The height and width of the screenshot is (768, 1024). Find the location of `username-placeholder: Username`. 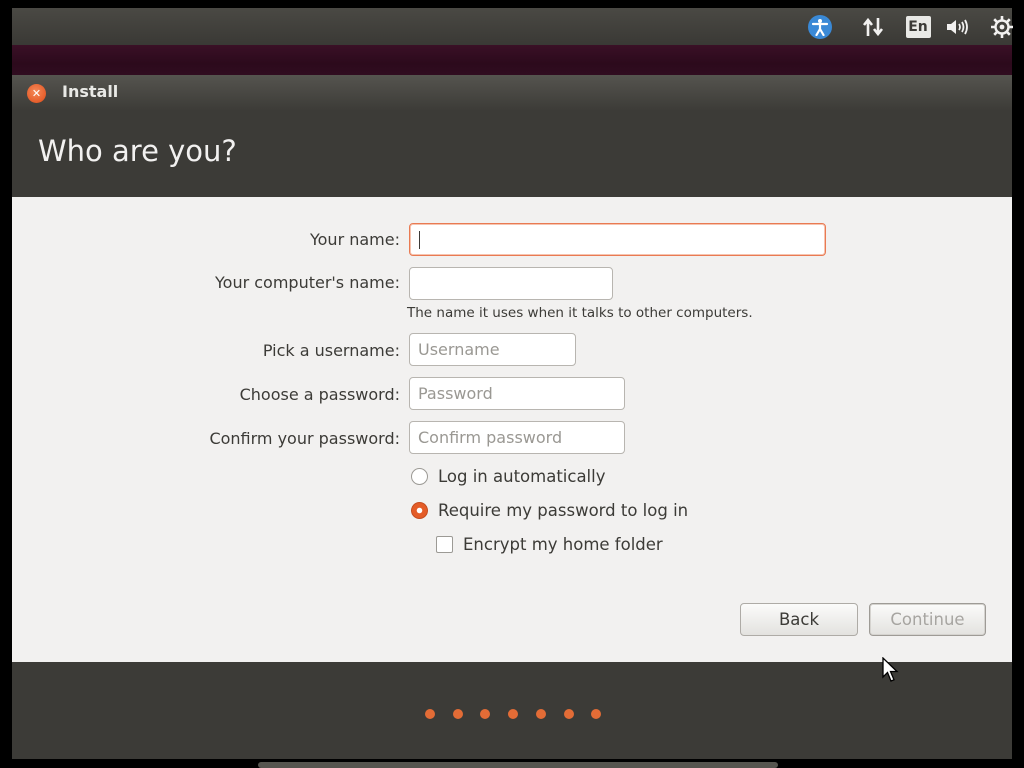

username-placeholder: Username is located at coordinates (459, 349).